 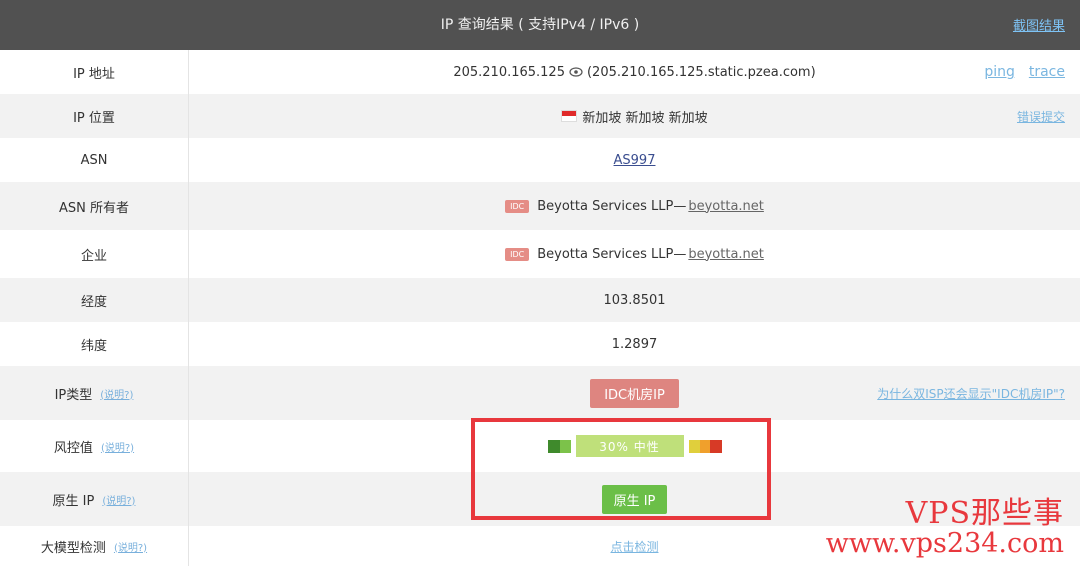 I want to click on ping-link: ping, so click(x=999, y=72).